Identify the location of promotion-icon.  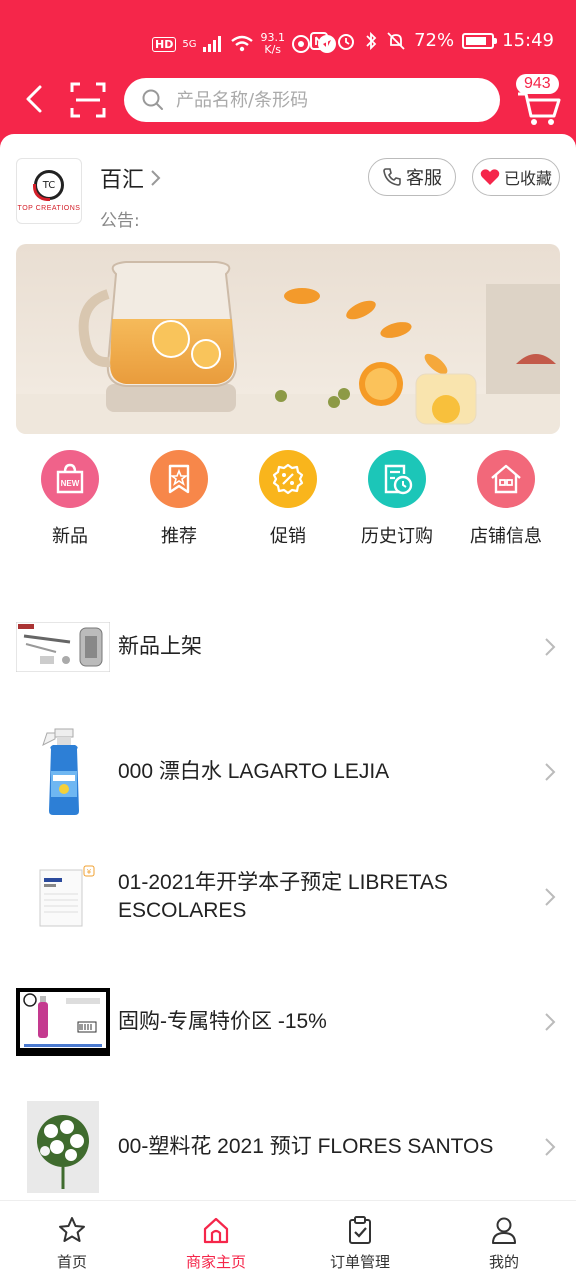
(288, 479).